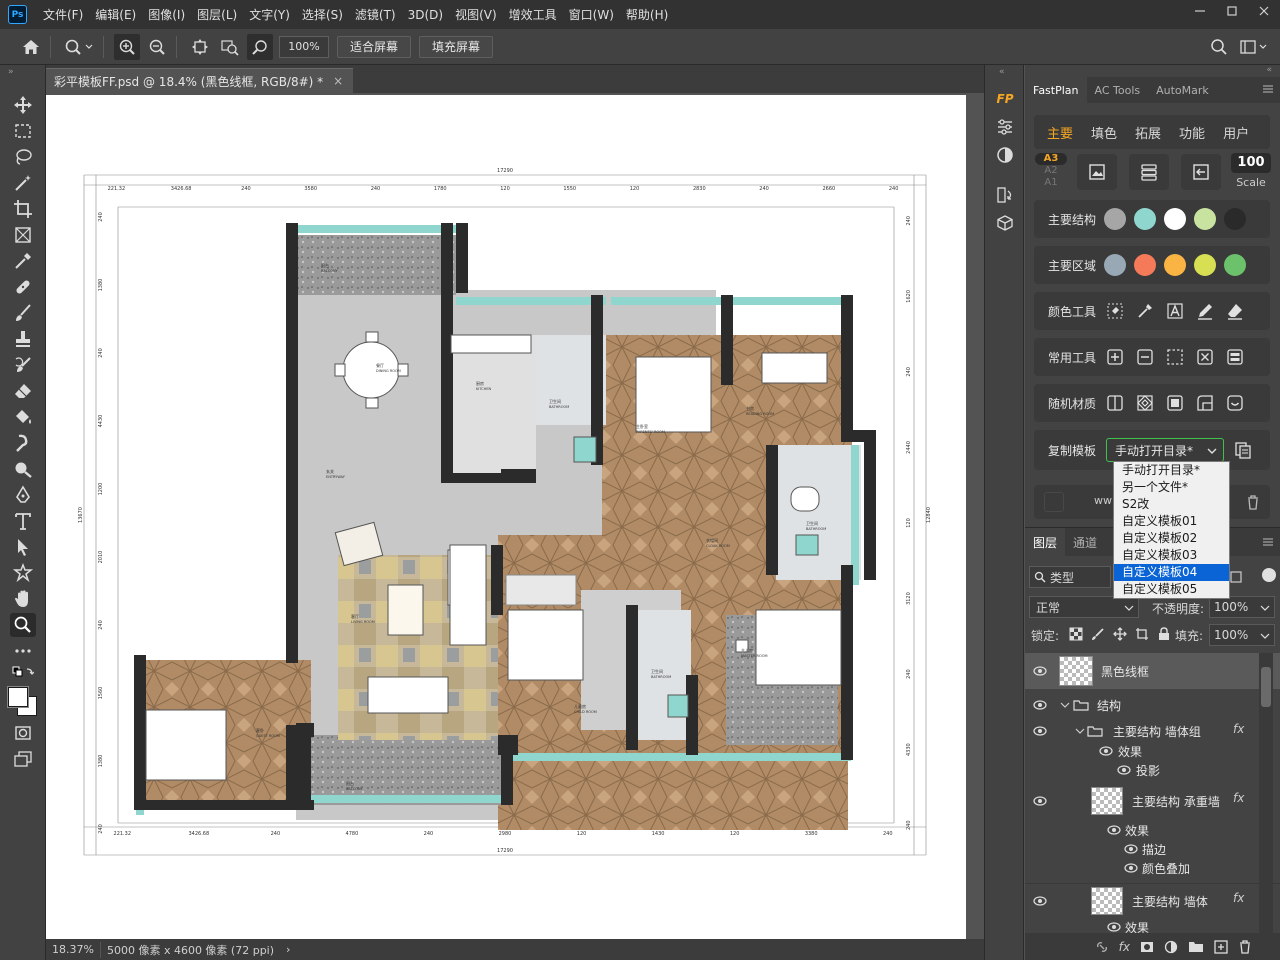  Describe the element at coordinates (1098, 634) in the screenshot. I see `lock-brush-icon` at that location.